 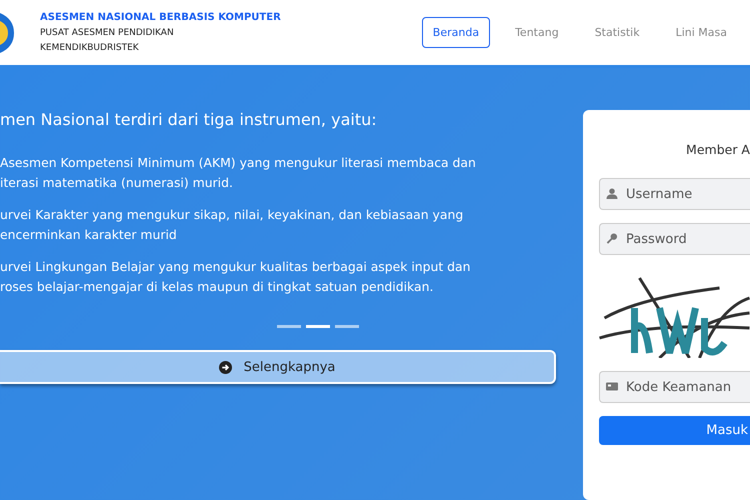 What do you see at coordinates (717, 149) in the screenshot?
I see `login-title: Member A` at bounding box center [717, 149].